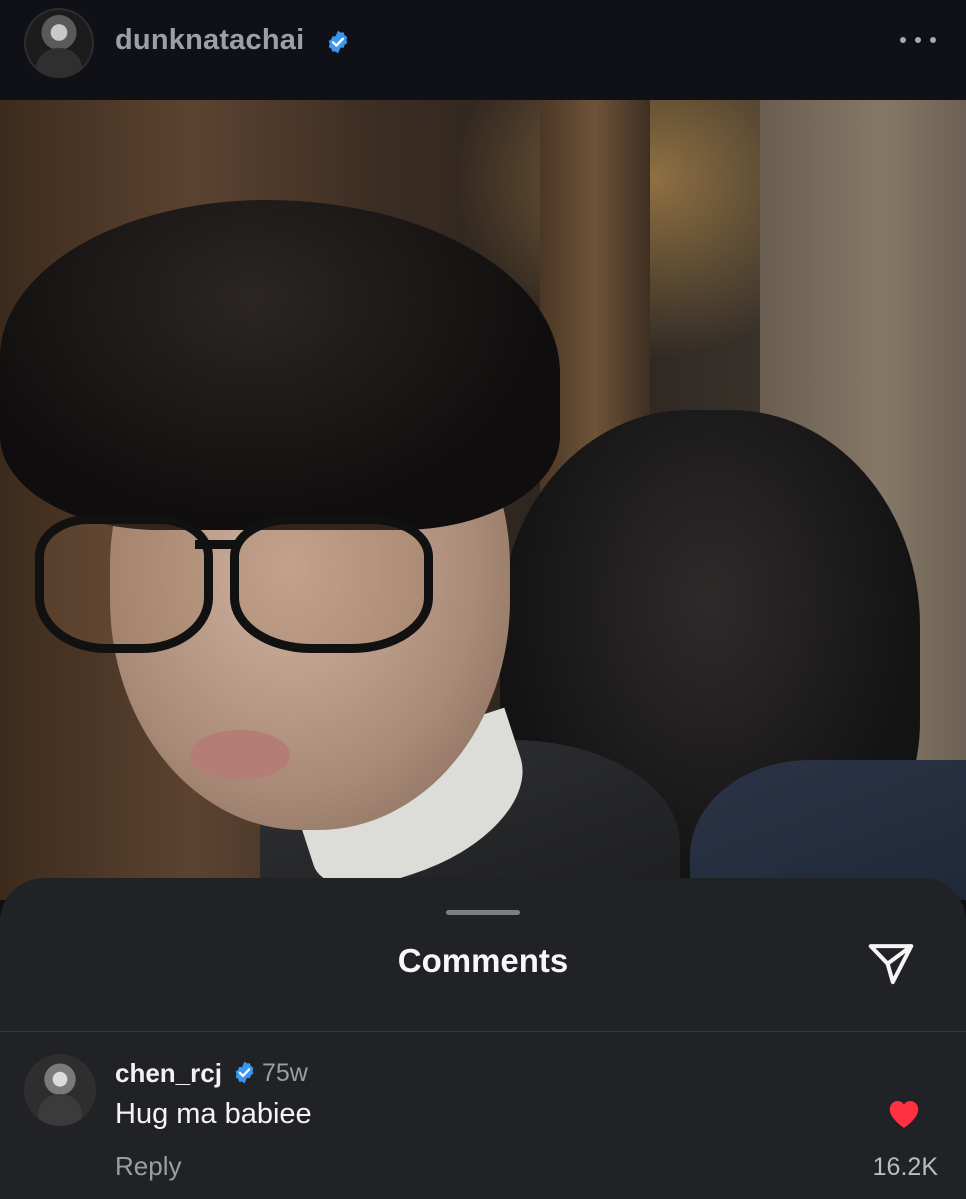 Image resolution: width=966 pixels, height=1199 pixels. I want to click on more-horizontal-icon, so click(918, 40).